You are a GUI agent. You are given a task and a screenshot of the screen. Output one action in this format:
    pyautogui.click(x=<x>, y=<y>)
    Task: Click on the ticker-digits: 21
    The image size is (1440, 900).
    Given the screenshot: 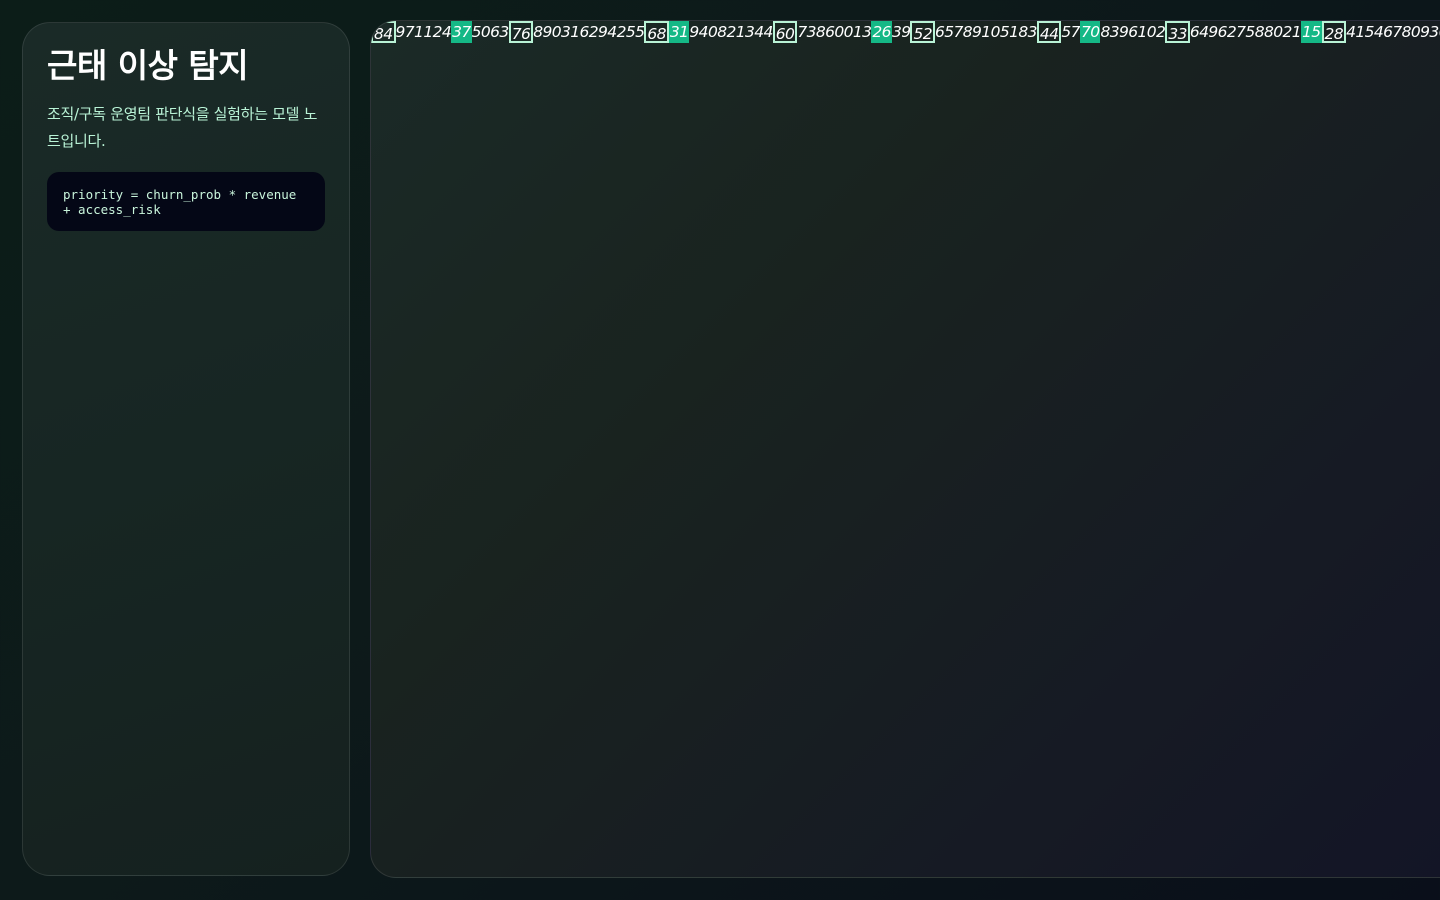 What is the action you would take?
    pyautogui.click(x=1292, y=32)
    